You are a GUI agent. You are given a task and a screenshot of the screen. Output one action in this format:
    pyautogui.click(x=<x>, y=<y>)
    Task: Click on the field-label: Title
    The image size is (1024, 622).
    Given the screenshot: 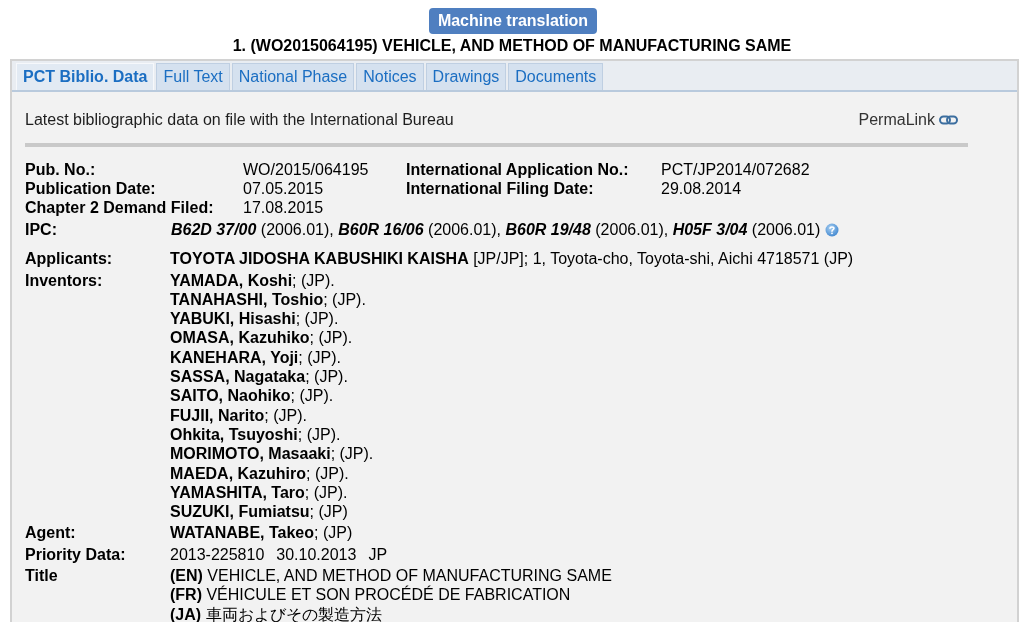 What is the action you would take?
    pyautogui.click(x=42, y=576)
    